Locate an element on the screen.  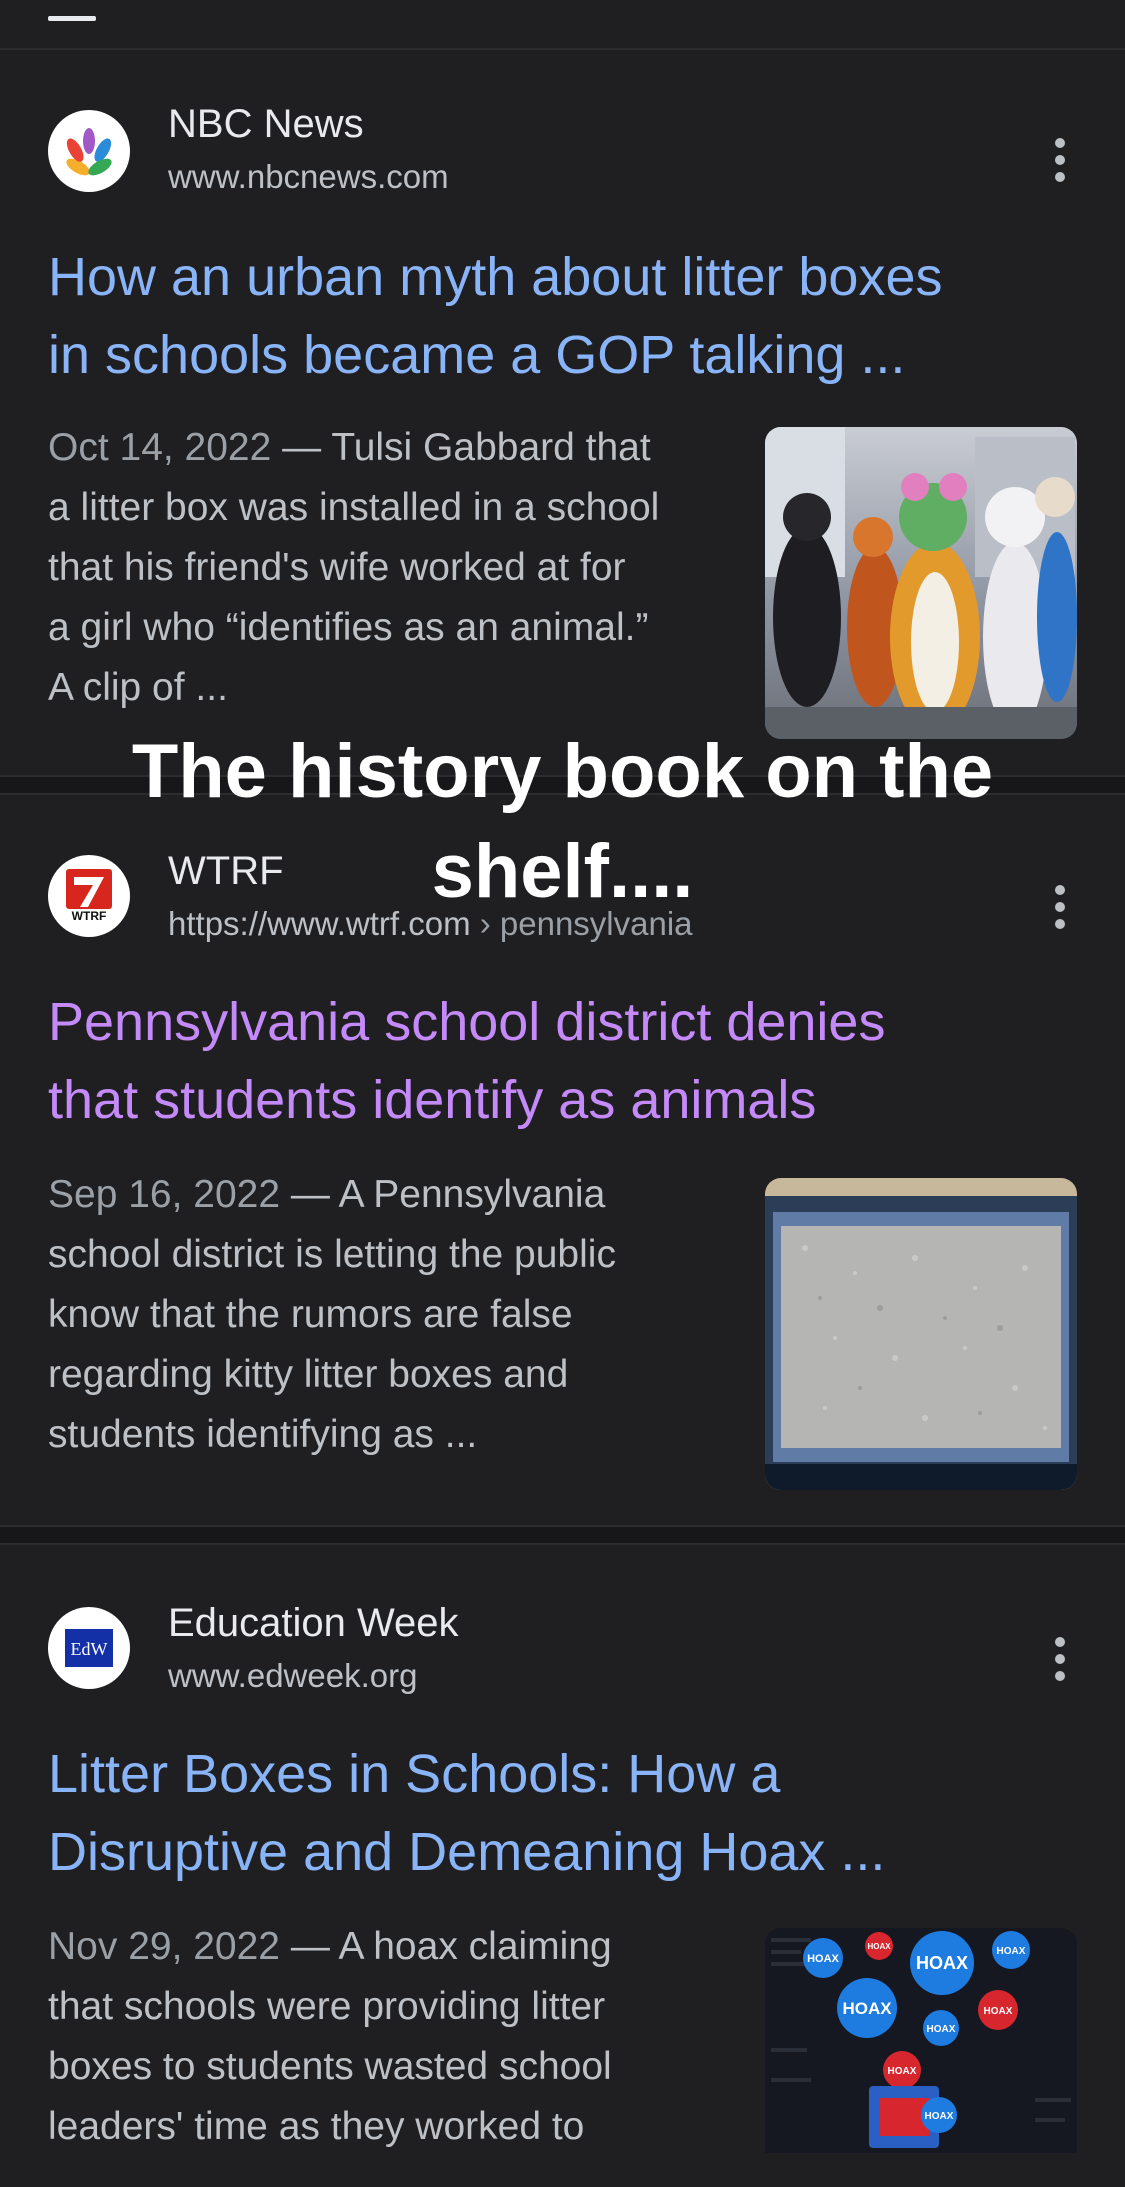
snippet-text: that his friend's wife worked at for is located at coordinates (337, 567).